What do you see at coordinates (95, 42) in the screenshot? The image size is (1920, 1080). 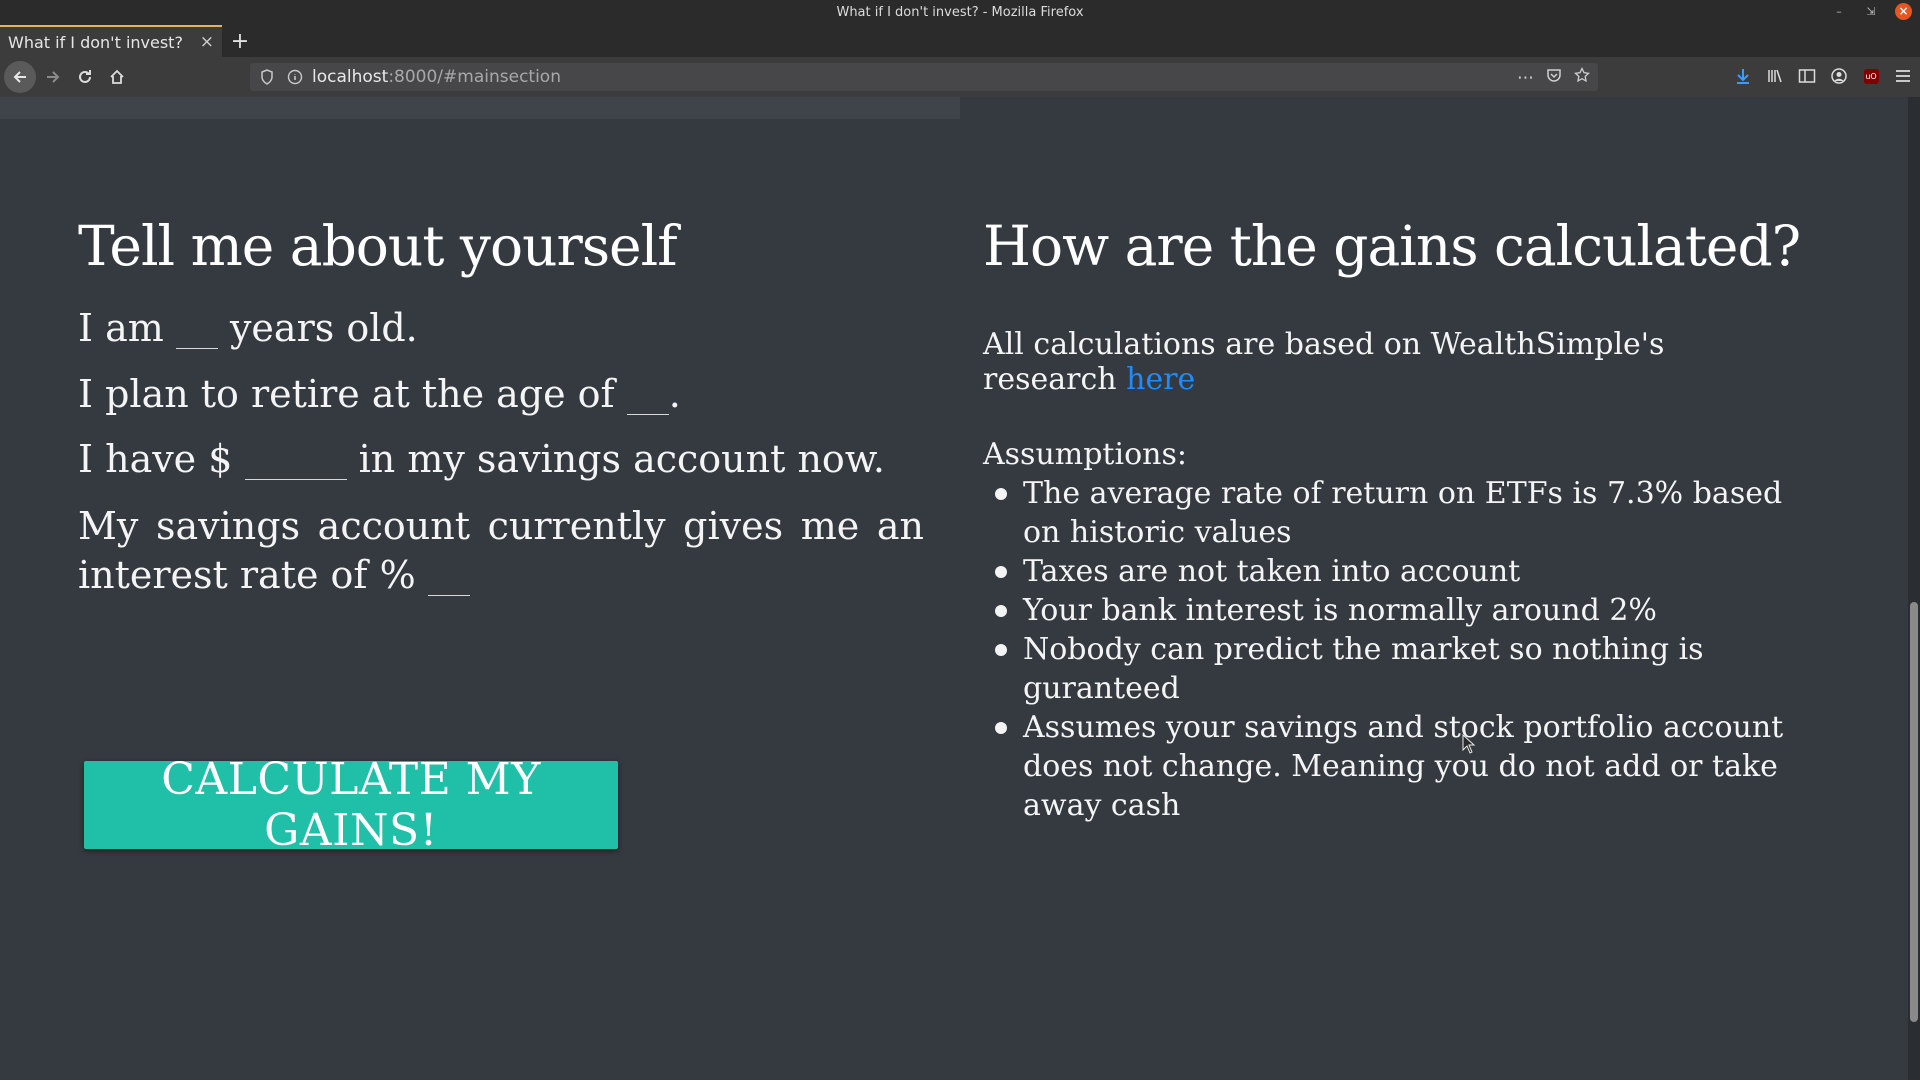 I see `tab-title: What if I don't invest?` at bounding box center [95, 42].